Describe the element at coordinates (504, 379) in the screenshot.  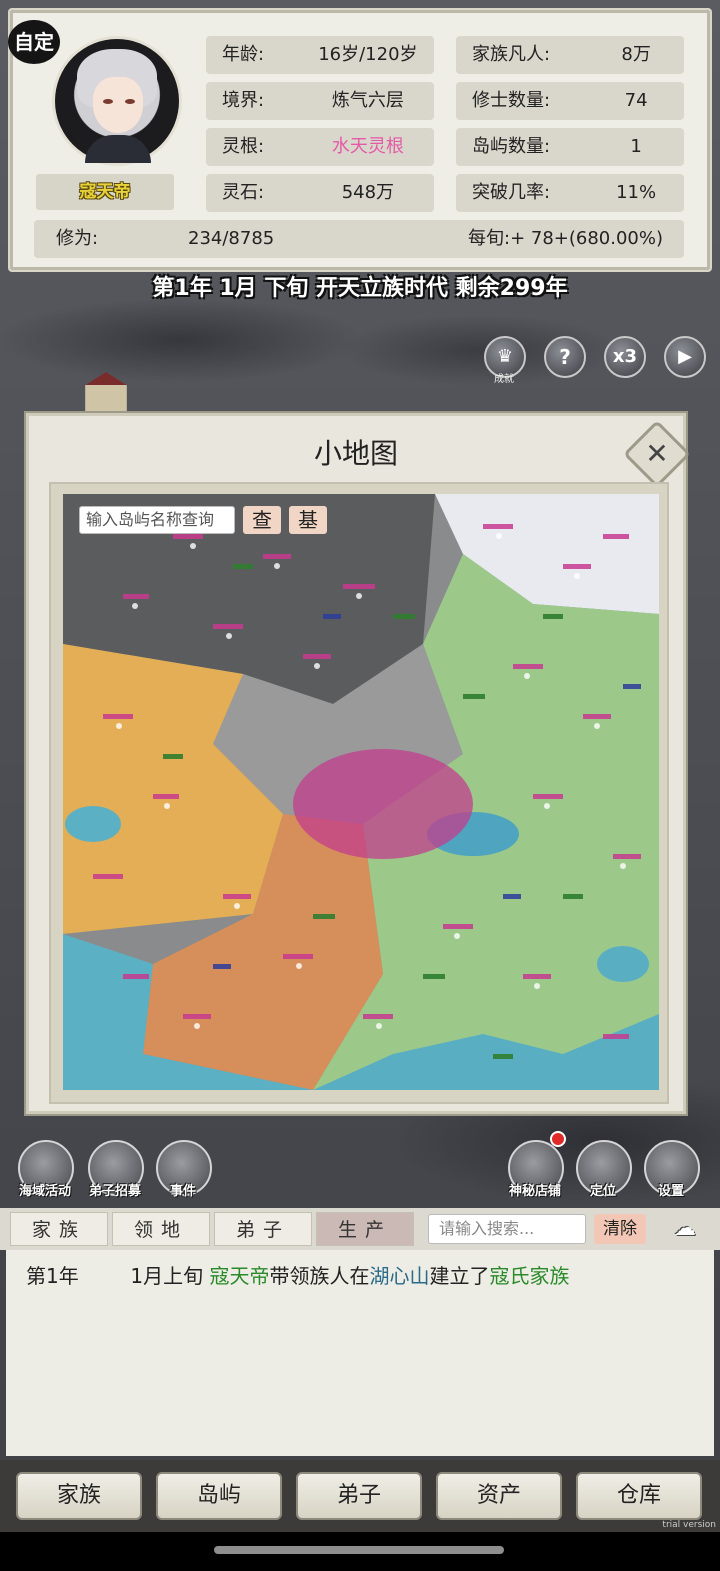
I see `achievement-label: 成就` at that location.